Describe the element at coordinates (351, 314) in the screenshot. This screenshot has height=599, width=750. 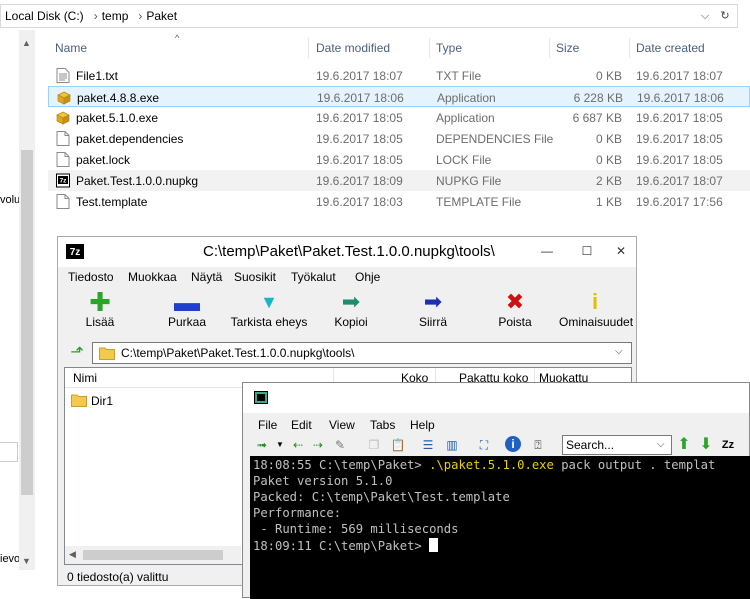
I see `copy-button: ➡ Kopioi` at that location.